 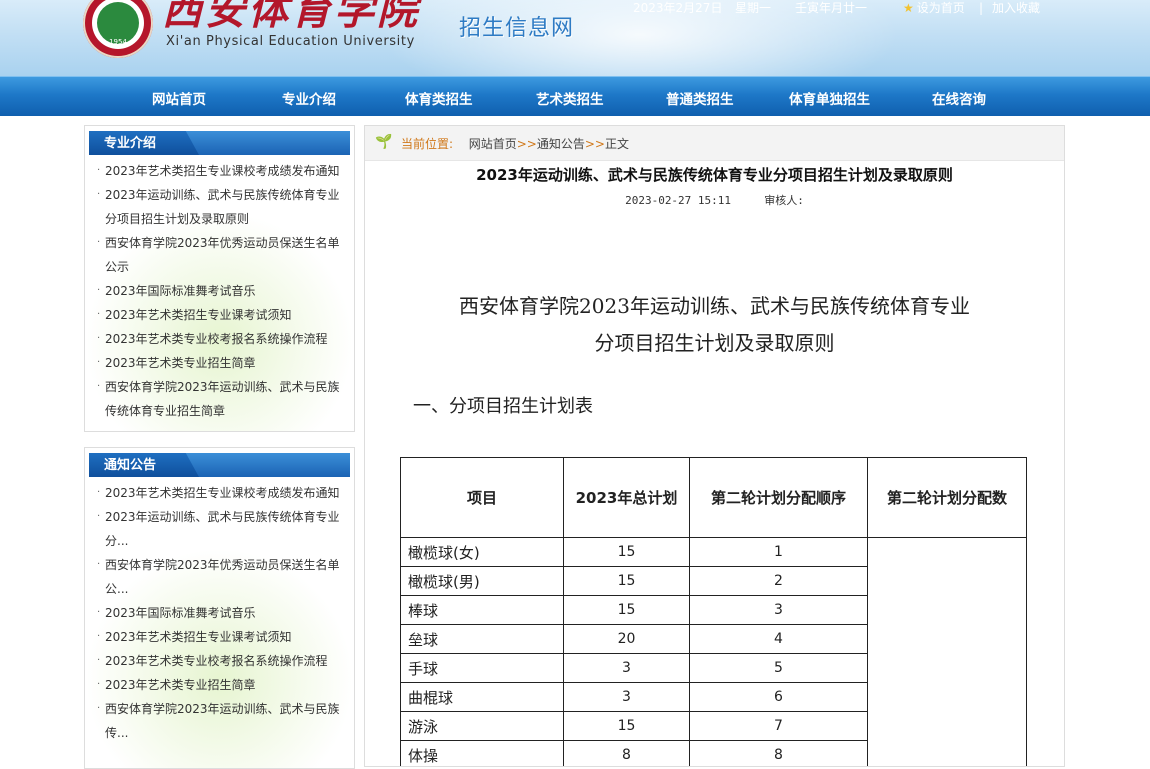 What do you see at coordinates (947, 651) in the screenshot?
I see `cell-round2-count` at bounding box center [947, 651].